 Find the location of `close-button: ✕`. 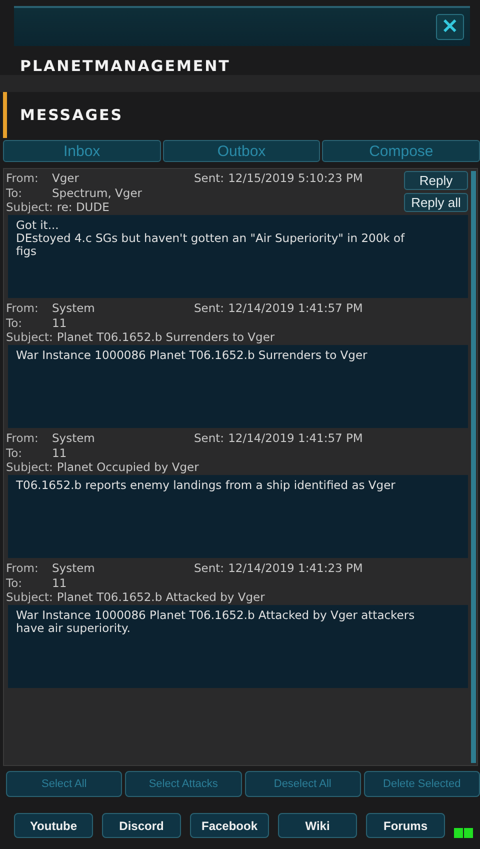

close-button: ✕ is located at coordinates (450, 27).